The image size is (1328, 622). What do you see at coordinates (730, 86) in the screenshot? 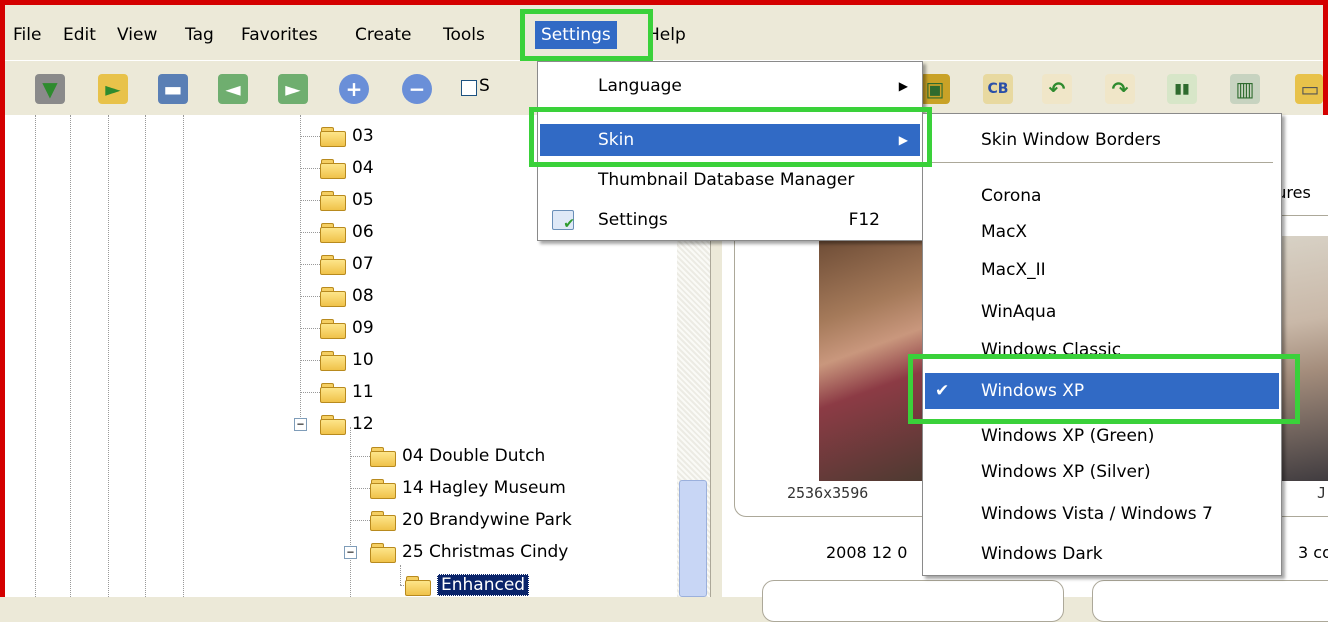
I see `menu-item-language: Language ▶` at bounding box center [730, 86].